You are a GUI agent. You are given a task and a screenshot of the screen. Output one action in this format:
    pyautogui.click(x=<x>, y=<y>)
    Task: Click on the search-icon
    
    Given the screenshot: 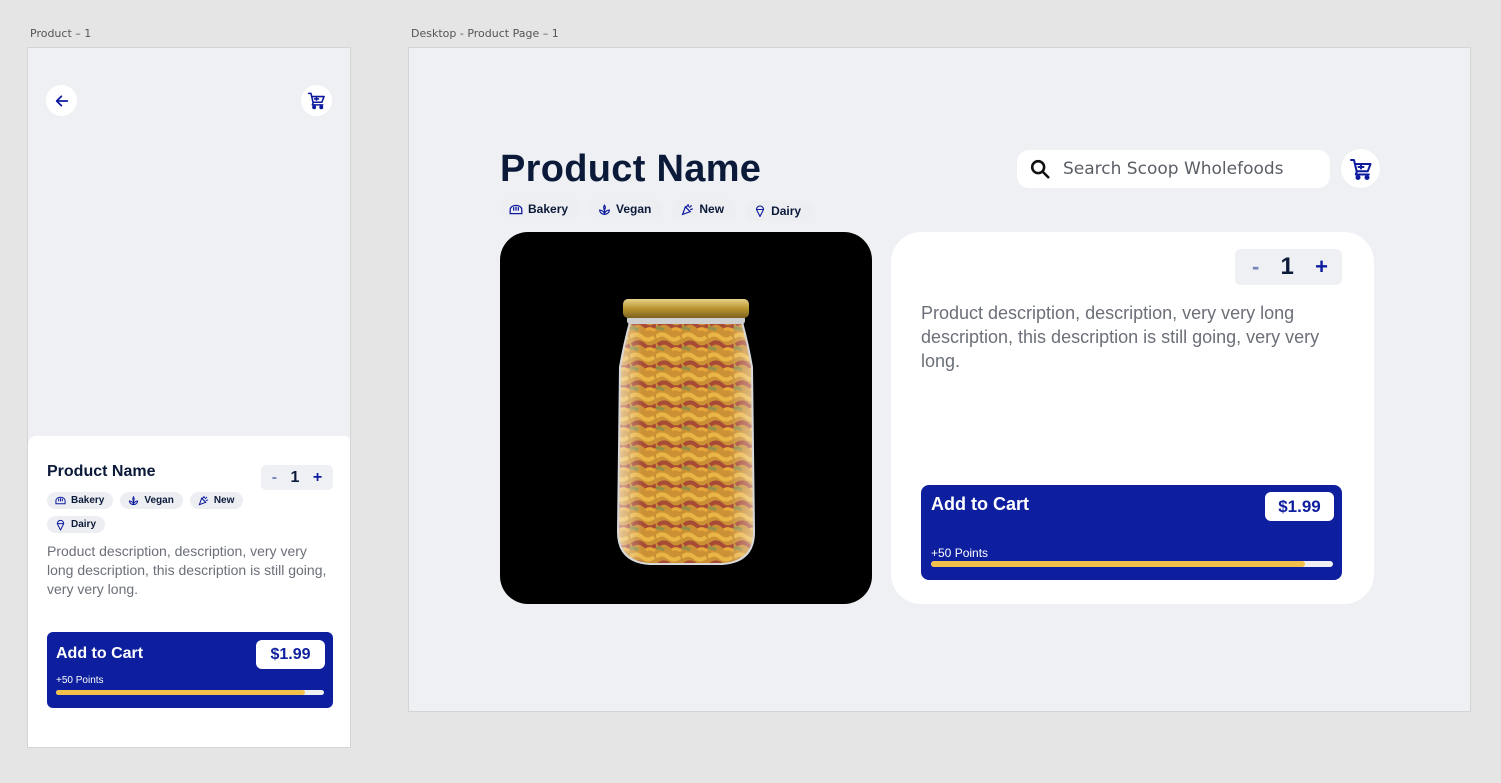 What is the action you would take?
    pyautogui.click(x=1040, y=169)
    